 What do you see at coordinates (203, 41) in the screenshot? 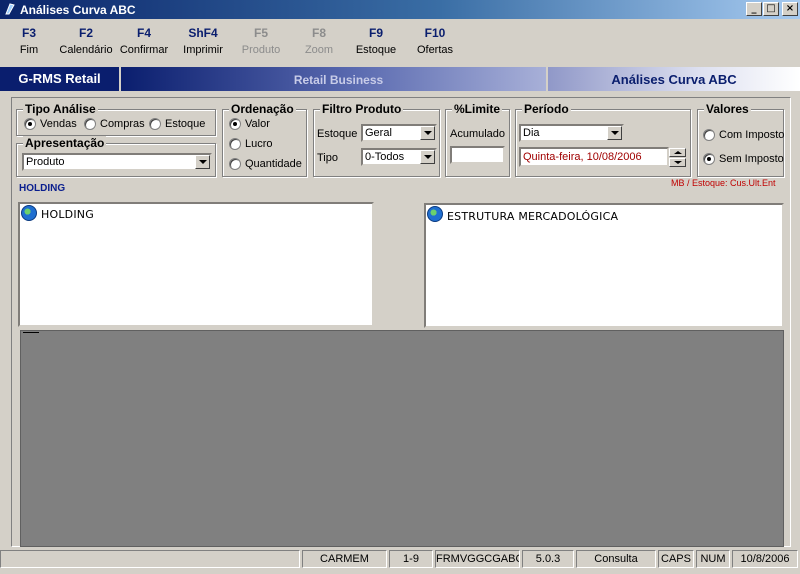
I see `fkey-shf4-imprimir: ShF4 Imprimir` at bounding box center [203, 41].